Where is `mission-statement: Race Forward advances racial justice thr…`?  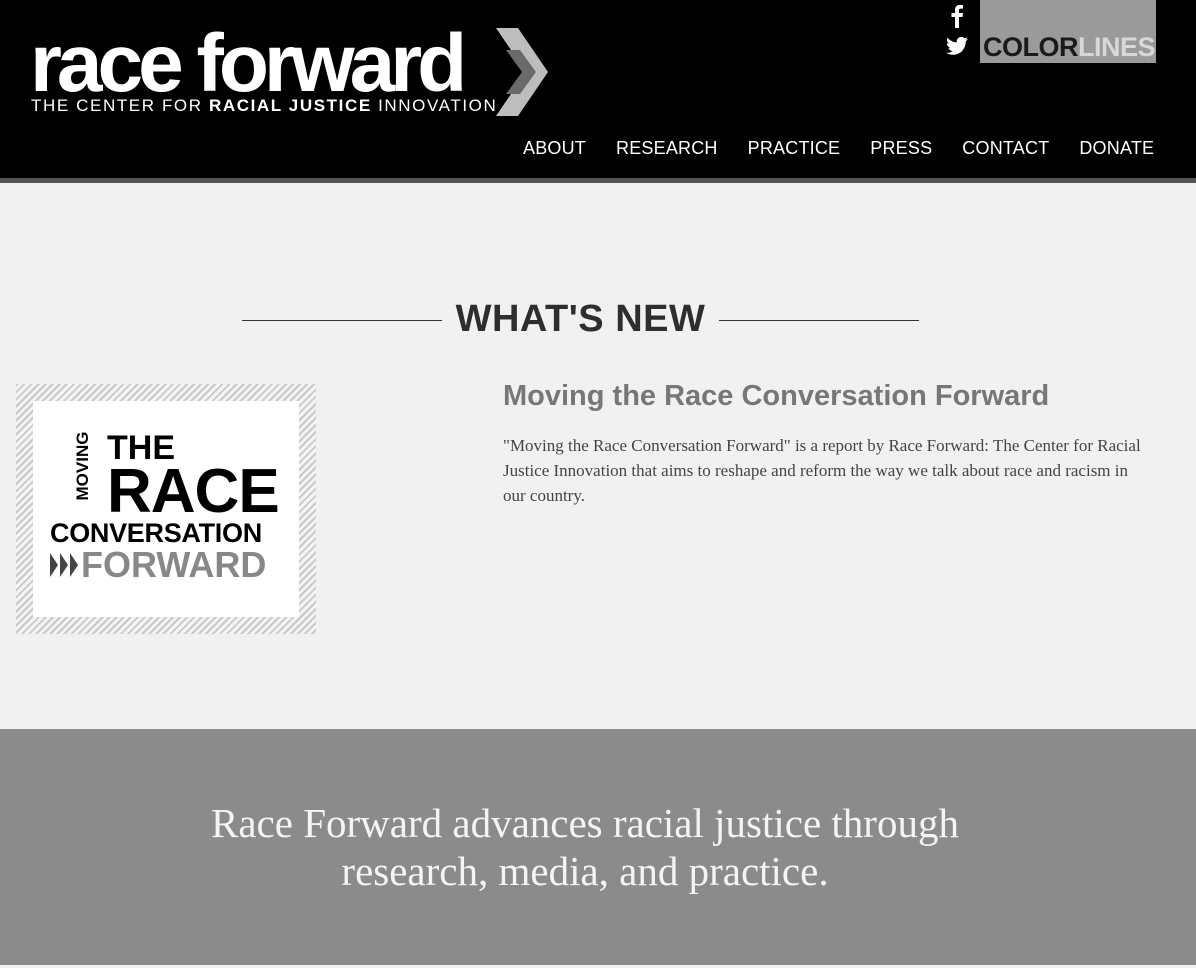
mission-statement: Race Forward advances racial justice thr… is located at coordinates (585, 847).